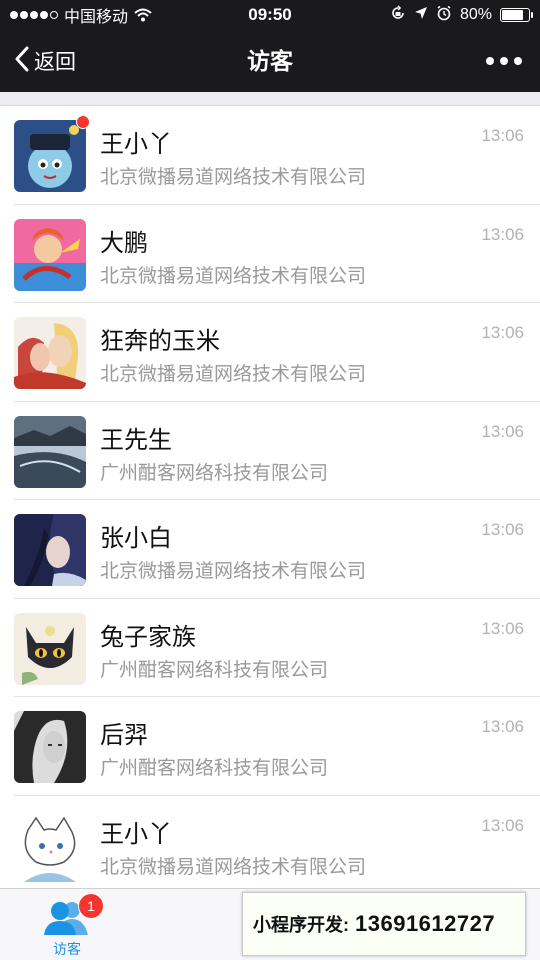 The width and height of the screenshot is (540, 960). What do you see at coordinates (270, 253) in the screenshot?
I see `visitor-row: 大鹏 北京微播易道网络技术有限公司 13:06` at bounding box center [270, 253].